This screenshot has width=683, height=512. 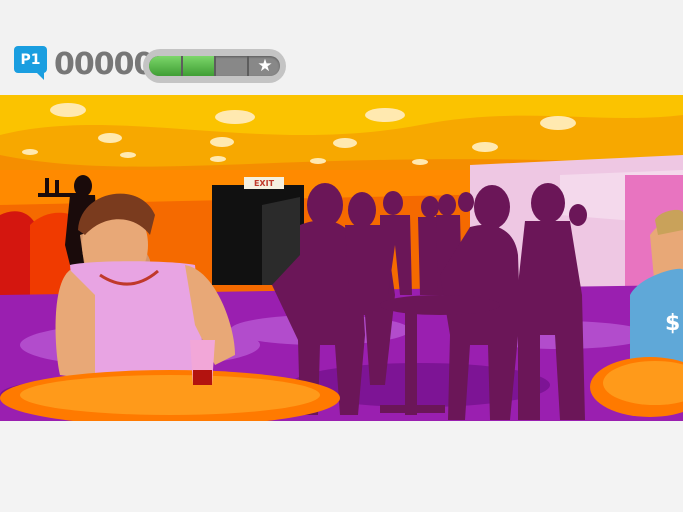 I want to click on exit-sign-text: EXIT, so click(x=264, y=183).